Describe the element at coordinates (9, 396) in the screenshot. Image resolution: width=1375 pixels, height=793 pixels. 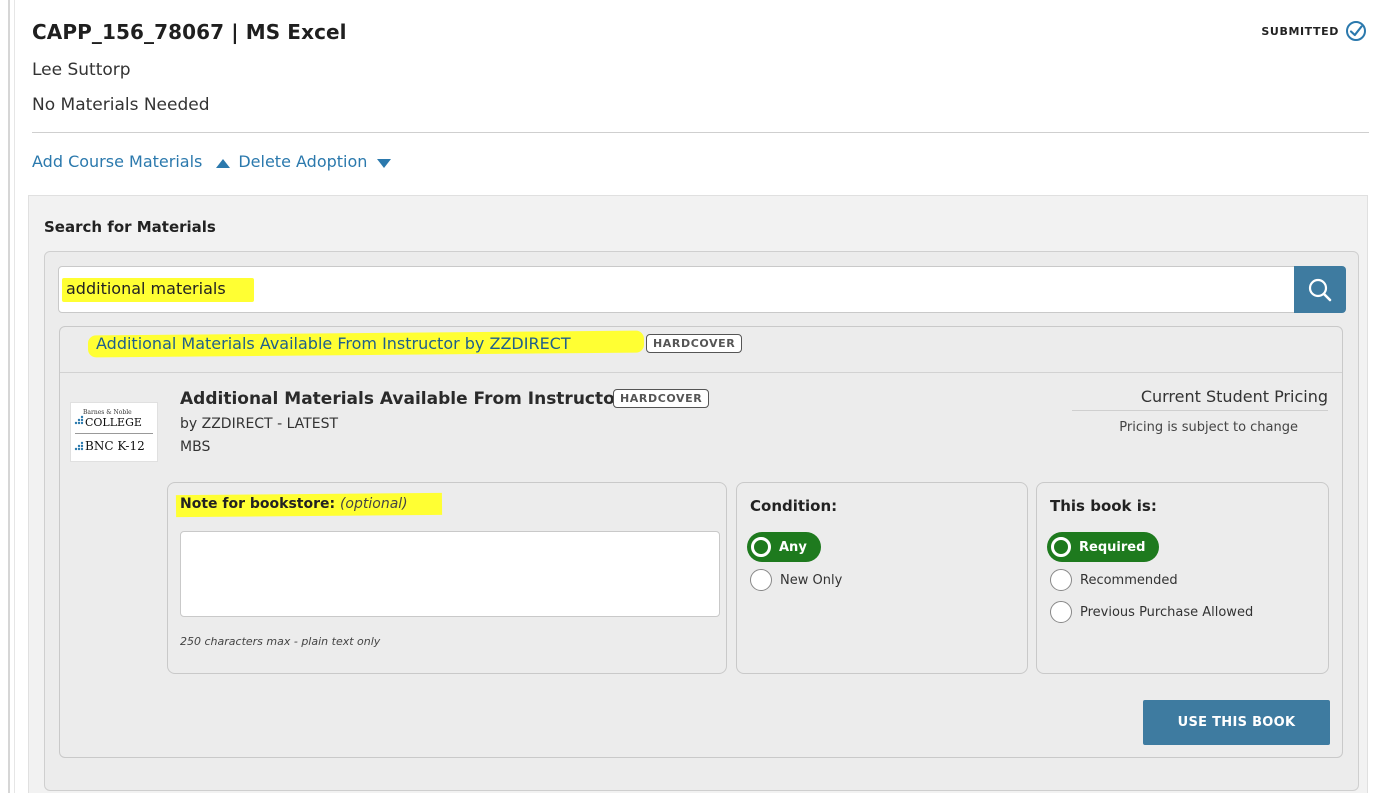
I see `left-border` at that location.